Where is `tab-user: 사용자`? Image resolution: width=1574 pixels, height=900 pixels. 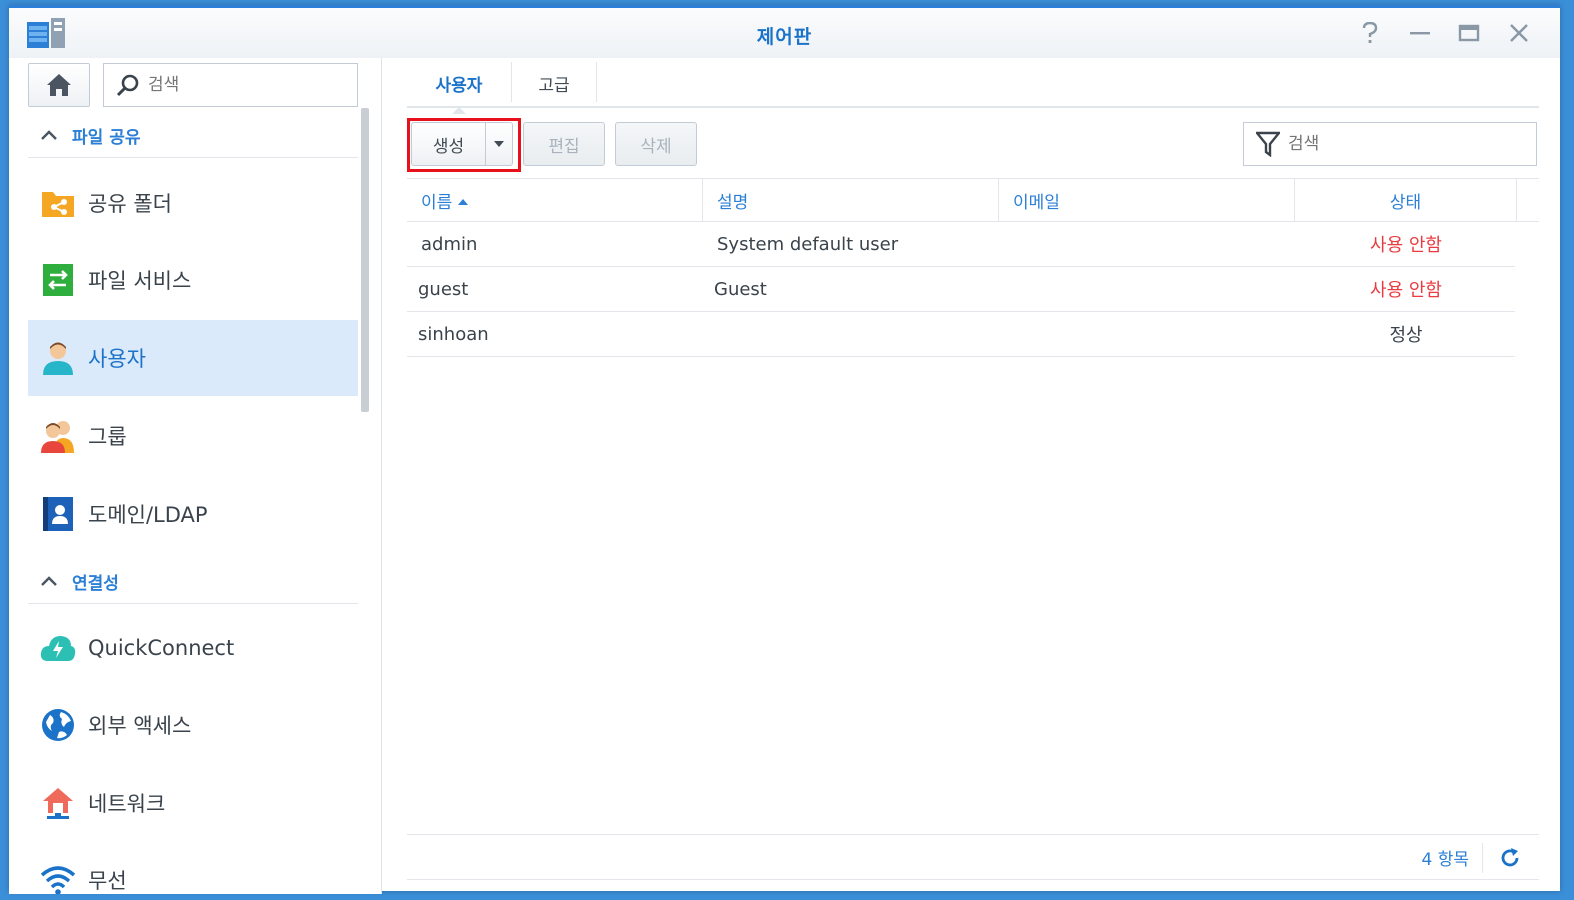
tab-user: 사용자 is located at coordinates (459, 87).